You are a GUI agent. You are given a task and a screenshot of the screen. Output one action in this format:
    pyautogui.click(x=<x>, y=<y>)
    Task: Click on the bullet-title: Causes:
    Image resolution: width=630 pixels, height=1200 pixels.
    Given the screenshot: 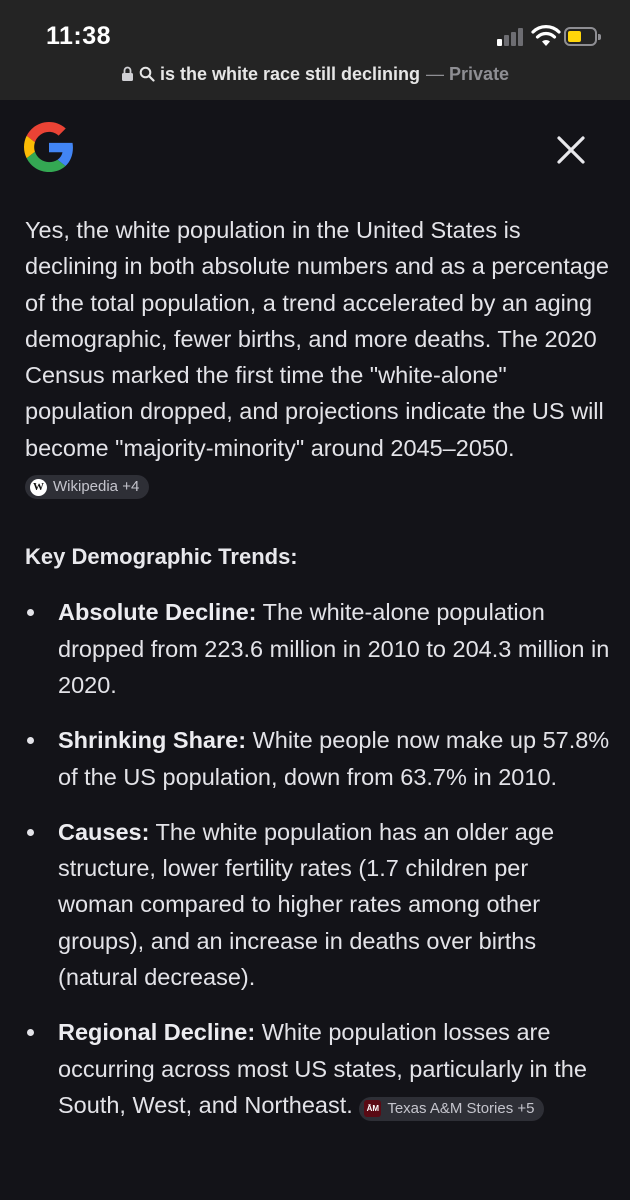 What is the action you would take?
    pyautogui.click(x=104, y=831)
    